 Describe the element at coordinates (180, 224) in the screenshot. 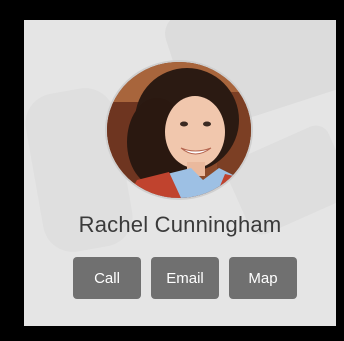

I see `contact-name: Rachel Cunningham` at that location.